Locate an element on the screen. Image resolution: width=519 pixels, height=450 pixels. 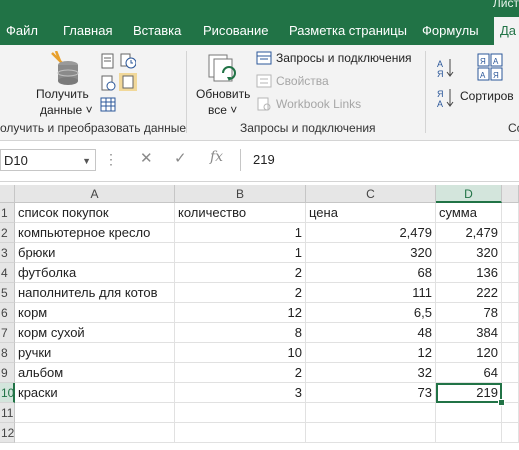
cell-a8: ручки is located at coordinates (95, 353).